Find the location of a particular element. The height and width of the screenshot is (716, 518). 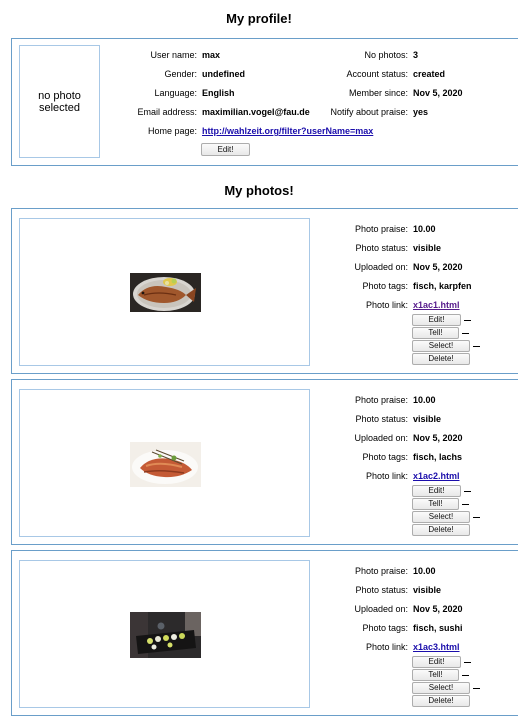

home-page-label: Home page: is located at coordinates (172, 131).